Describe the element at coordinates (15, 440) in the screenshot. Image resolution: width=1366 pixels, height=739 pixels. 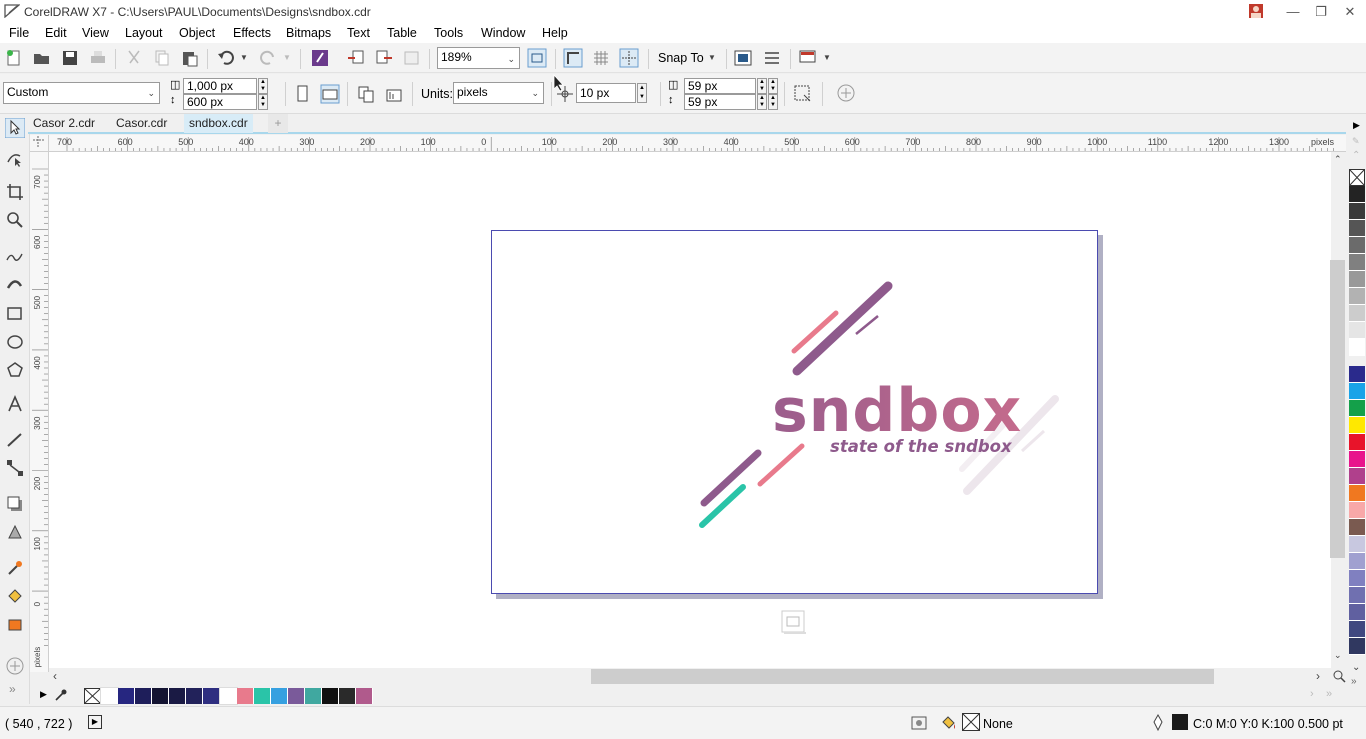
I see `parallel-dimension-tool-icon` at that location.